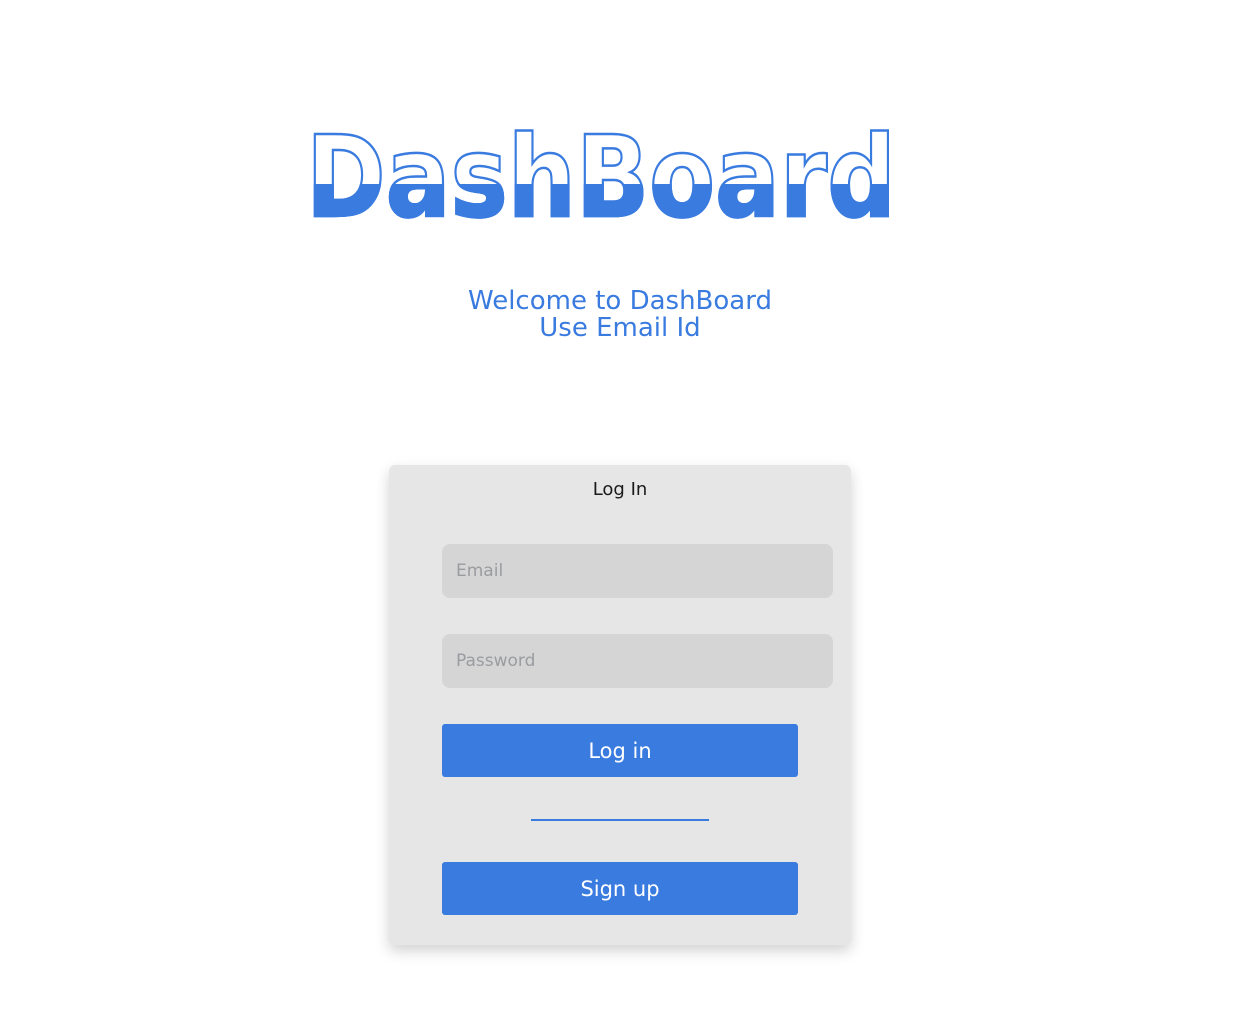 The image size is (1240, 1028). Describe the element at coordinates (620, 888) in the screenshot. I see `signup-button: Sign up` at that location.